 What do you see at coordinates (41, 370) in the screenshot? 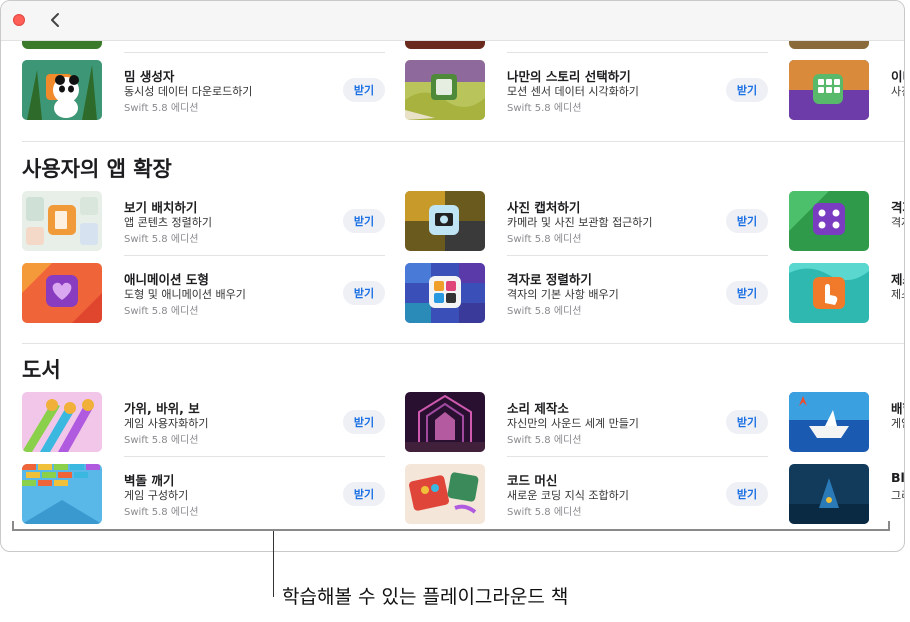
I see `section-title-books: 도서` at bounding box center [41, 370].